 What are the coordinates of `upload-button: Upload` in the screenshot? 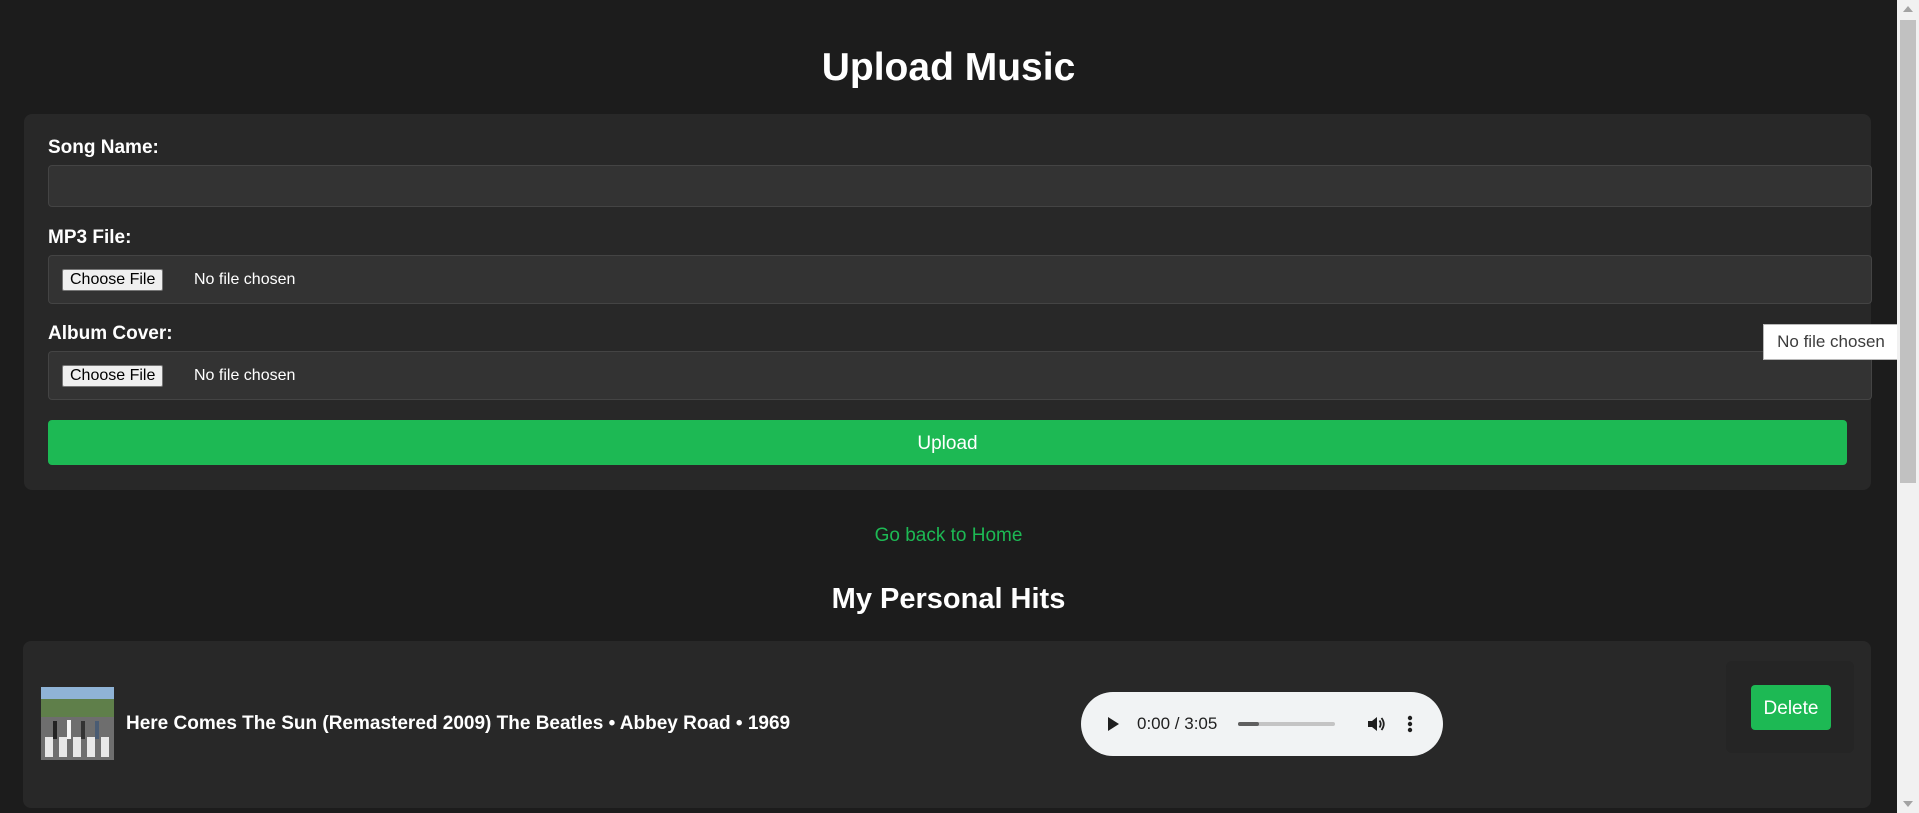 It's located at (947, 442).